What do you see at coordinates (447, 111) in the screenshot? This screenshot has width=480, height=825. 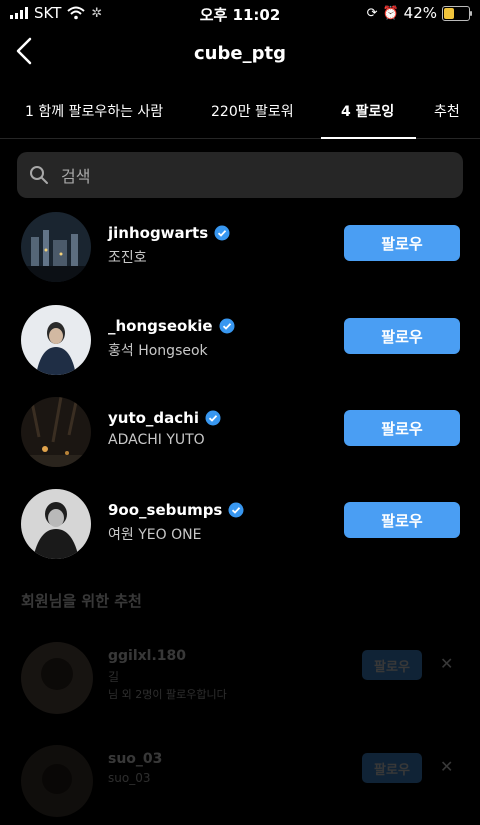 I see `tab-suggested: 추천` at bounding box center [447, 111].